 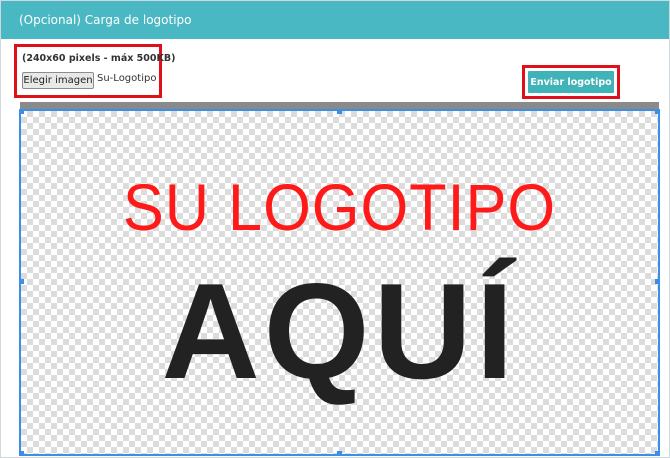 I want to click on crop-toolbar-strip, so click(x=339, y=105).